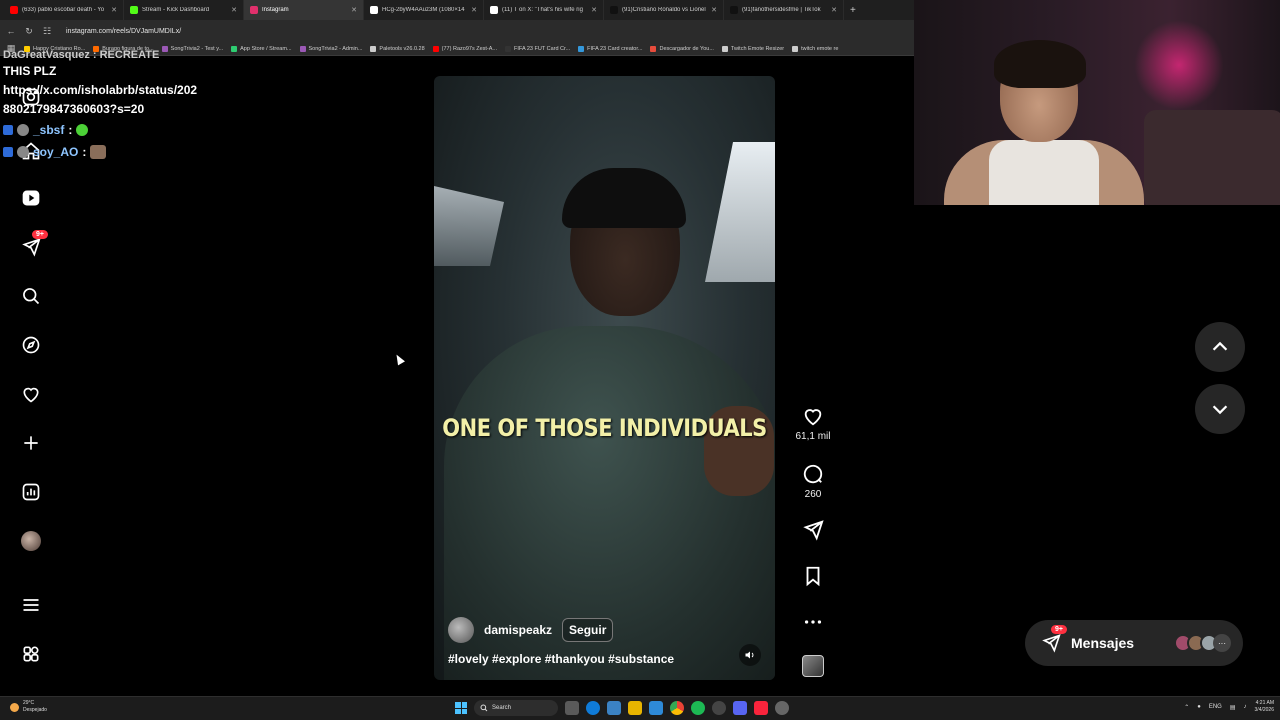 Image resolution: width=1280 pixels, height=720 pixels. Describe the element at coordinates (813, 666) in the screenshot. I see `audio-thumbnail` at that location.